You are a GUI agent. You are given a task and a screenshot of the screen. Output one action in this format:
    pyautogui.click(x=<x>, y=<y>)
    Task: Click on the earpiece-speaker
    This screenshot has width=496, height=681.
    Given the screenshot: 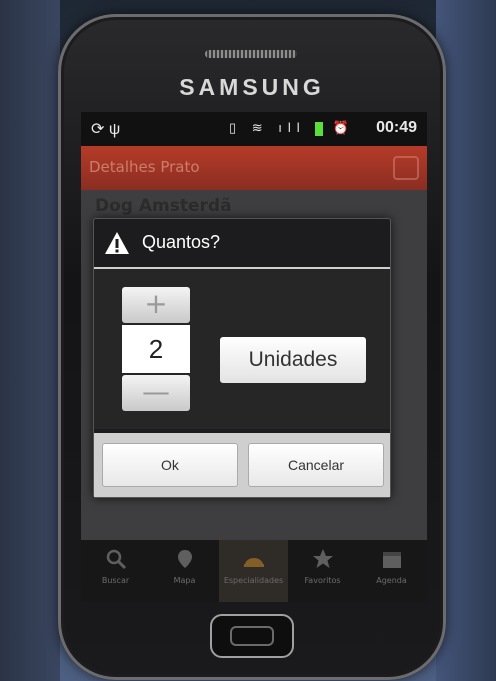 What is the action you would take?
    pyautogui.click(x=251, y=54)
    